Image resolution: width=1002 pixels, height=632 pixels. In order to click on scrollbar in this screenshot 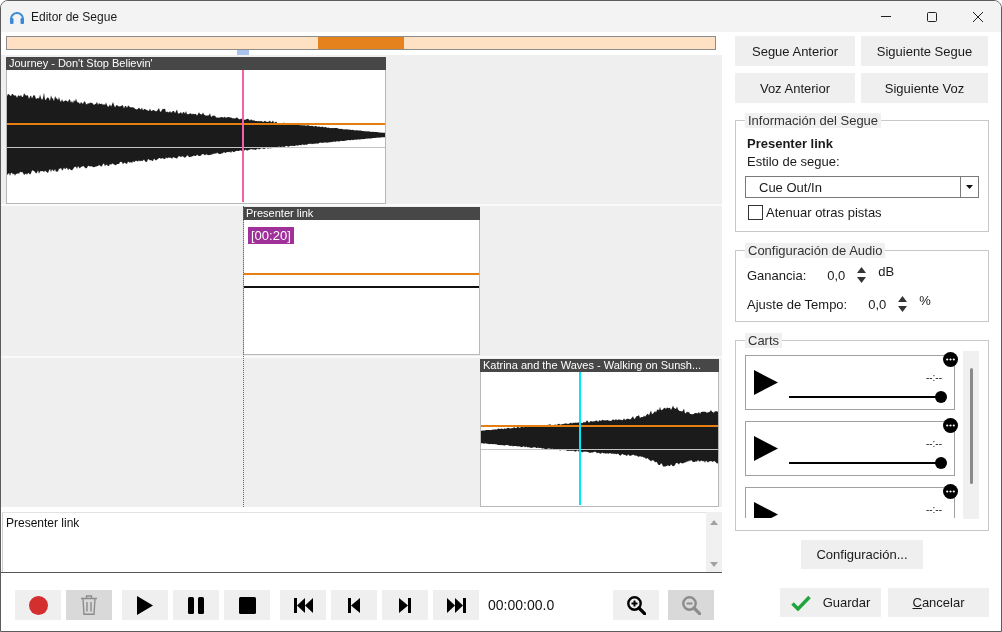, I will do `click(971, 435)`.